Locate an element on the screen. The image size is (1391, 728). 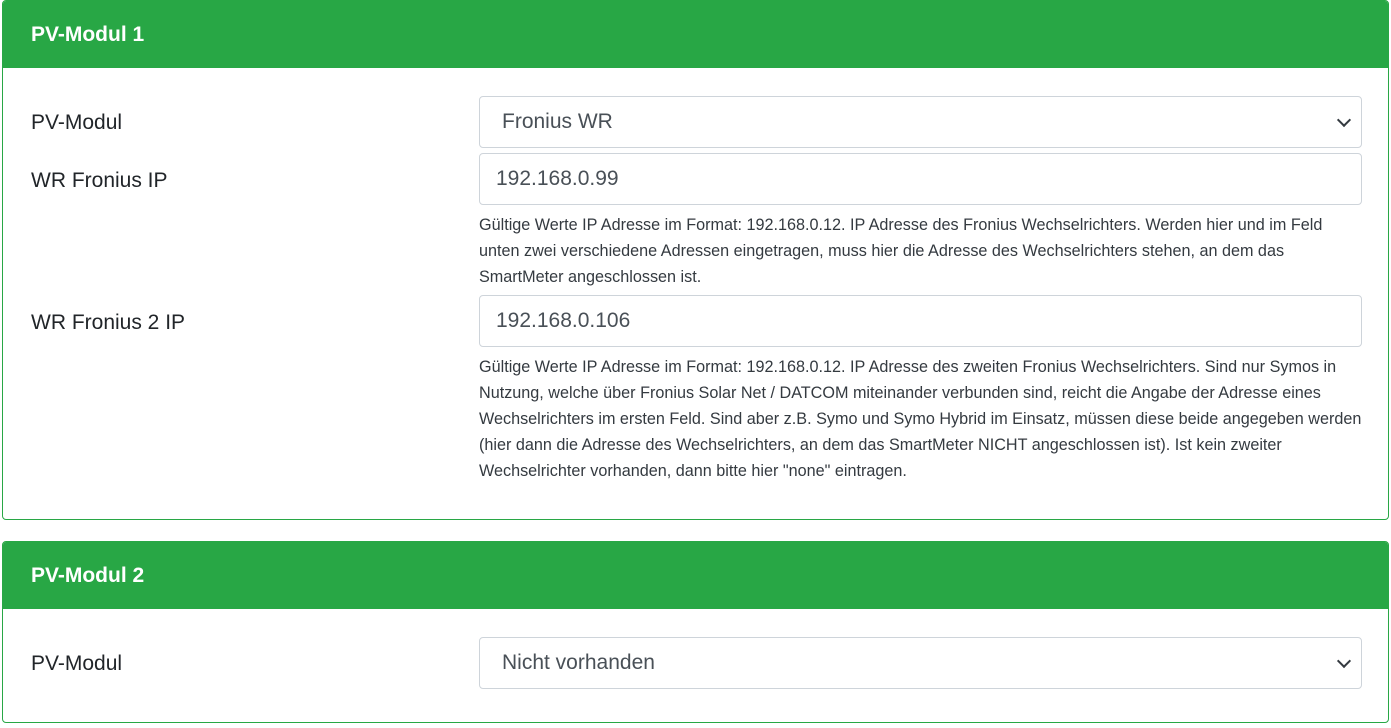
wr-fronius-2-ip-value: 192.168.0.106 is located at coordinates (563, 320).